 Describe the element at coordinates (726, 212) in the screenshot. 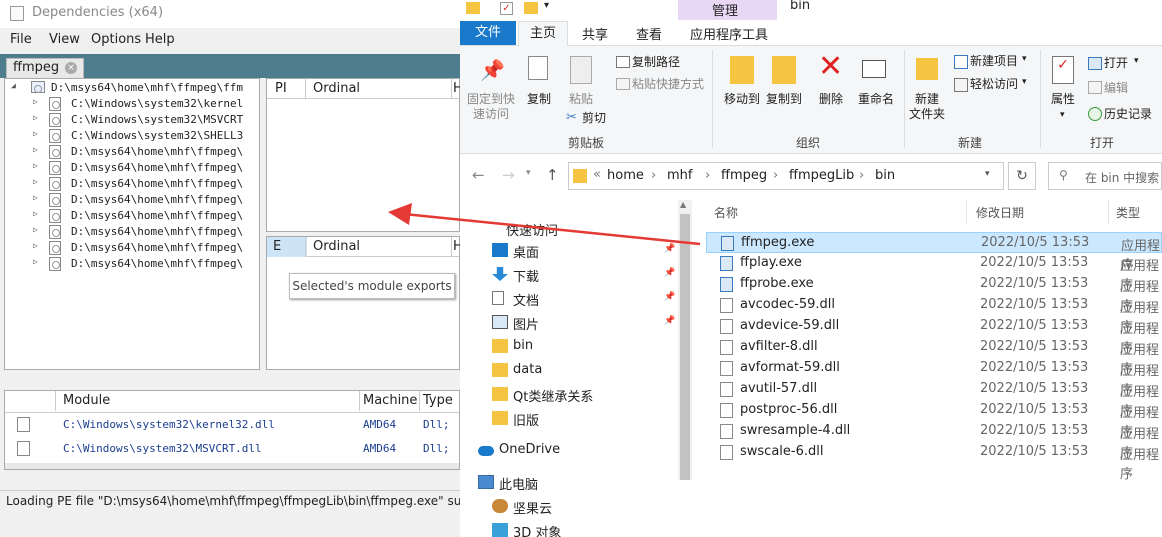

I see `col-name: 名称` at that location.